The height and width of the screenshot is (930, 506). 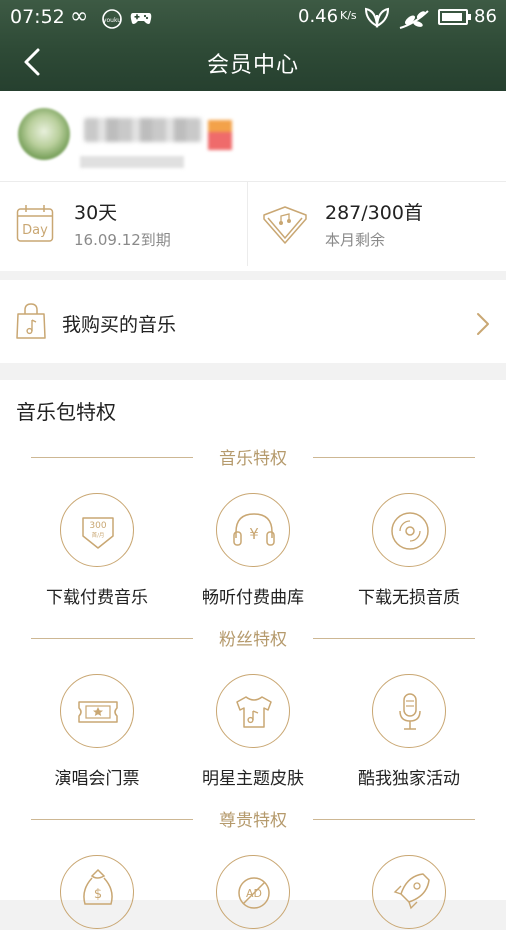 I want to click on category-title-premium: 尊贵特权, so click(x=253, y=821).